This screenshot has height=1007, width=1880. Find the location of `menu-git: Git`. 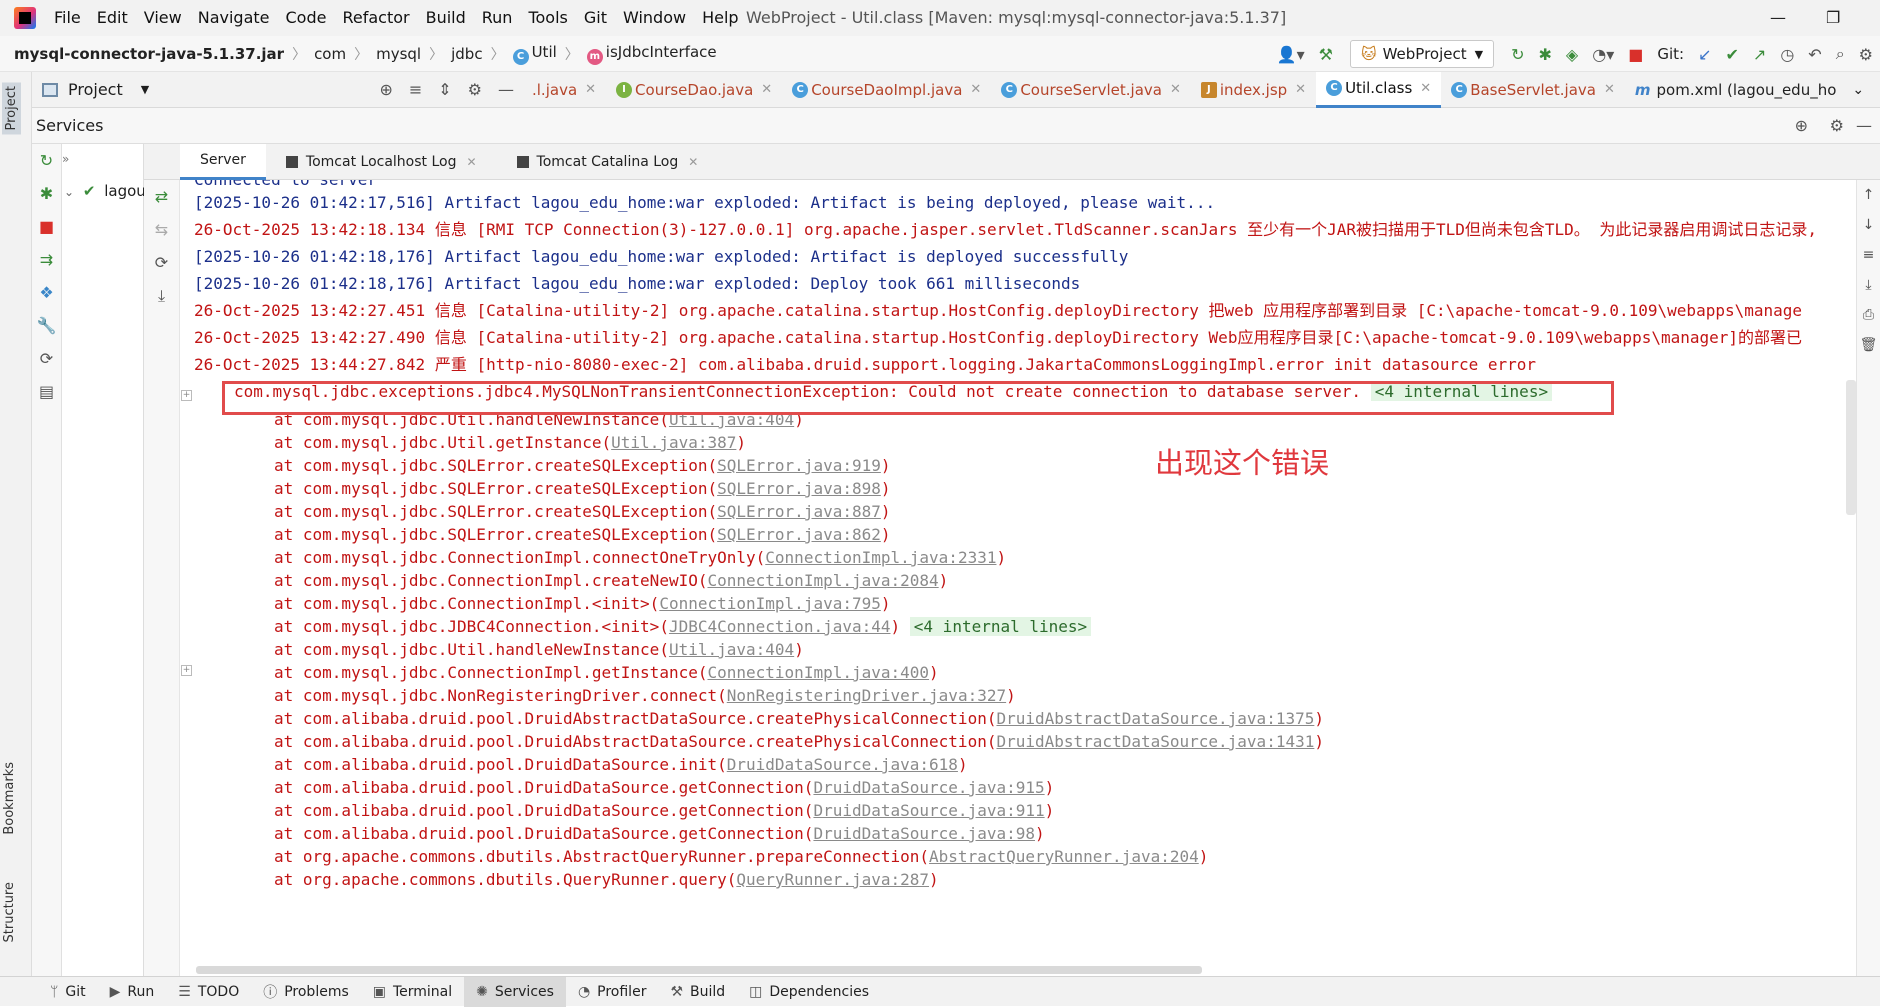

menu-git: Git is located at coordinates (595, 18).